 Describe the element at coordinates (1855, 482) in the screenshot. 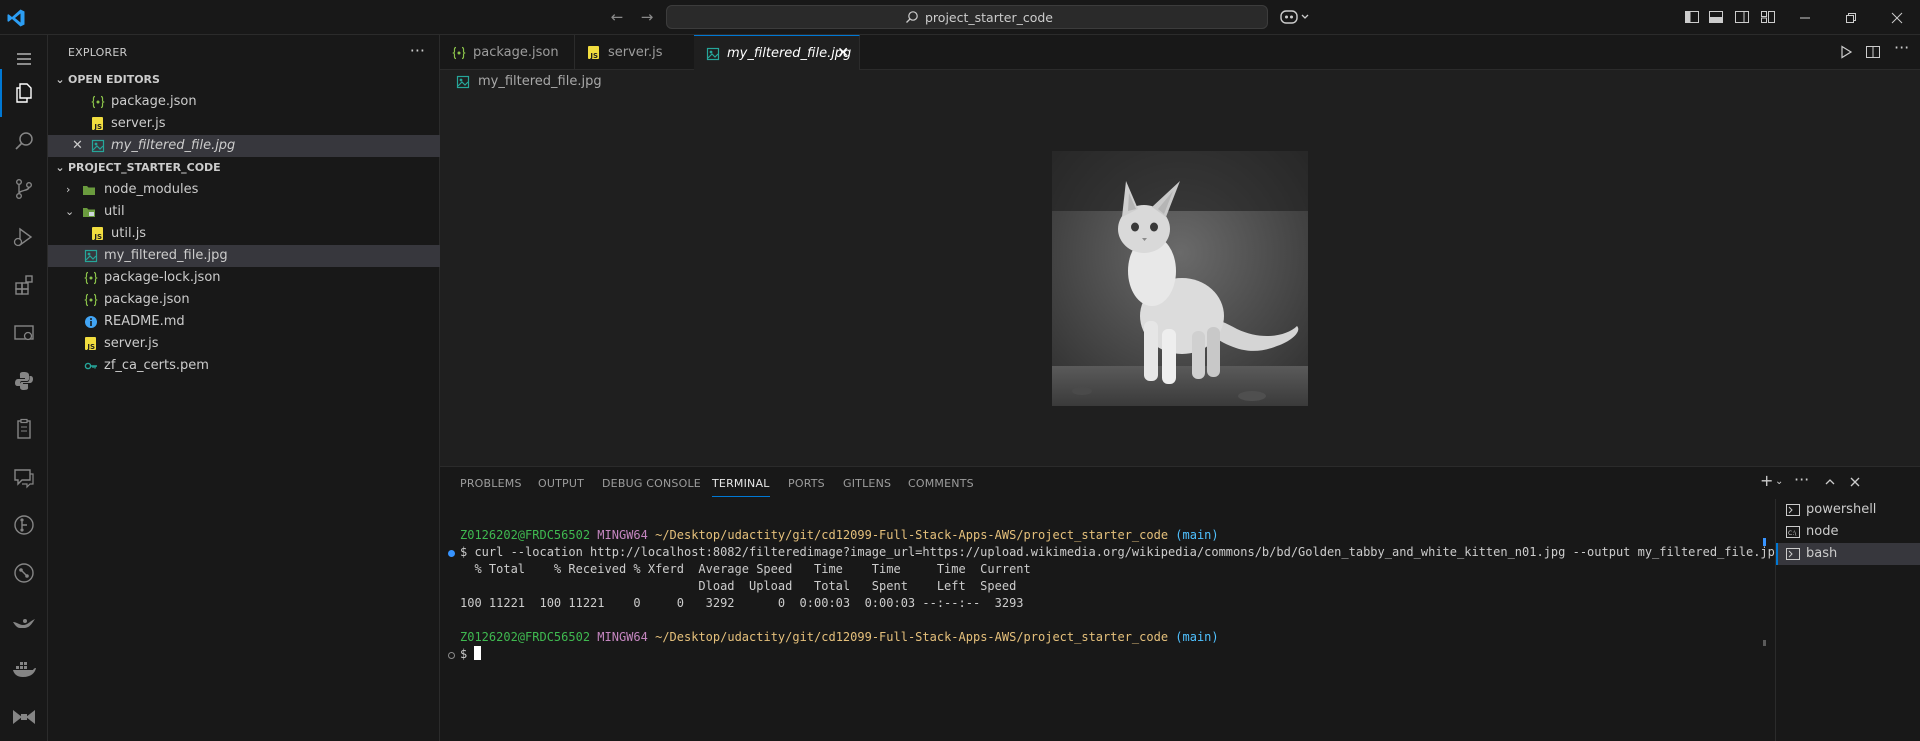

I see `close-panel-icon` at that location.